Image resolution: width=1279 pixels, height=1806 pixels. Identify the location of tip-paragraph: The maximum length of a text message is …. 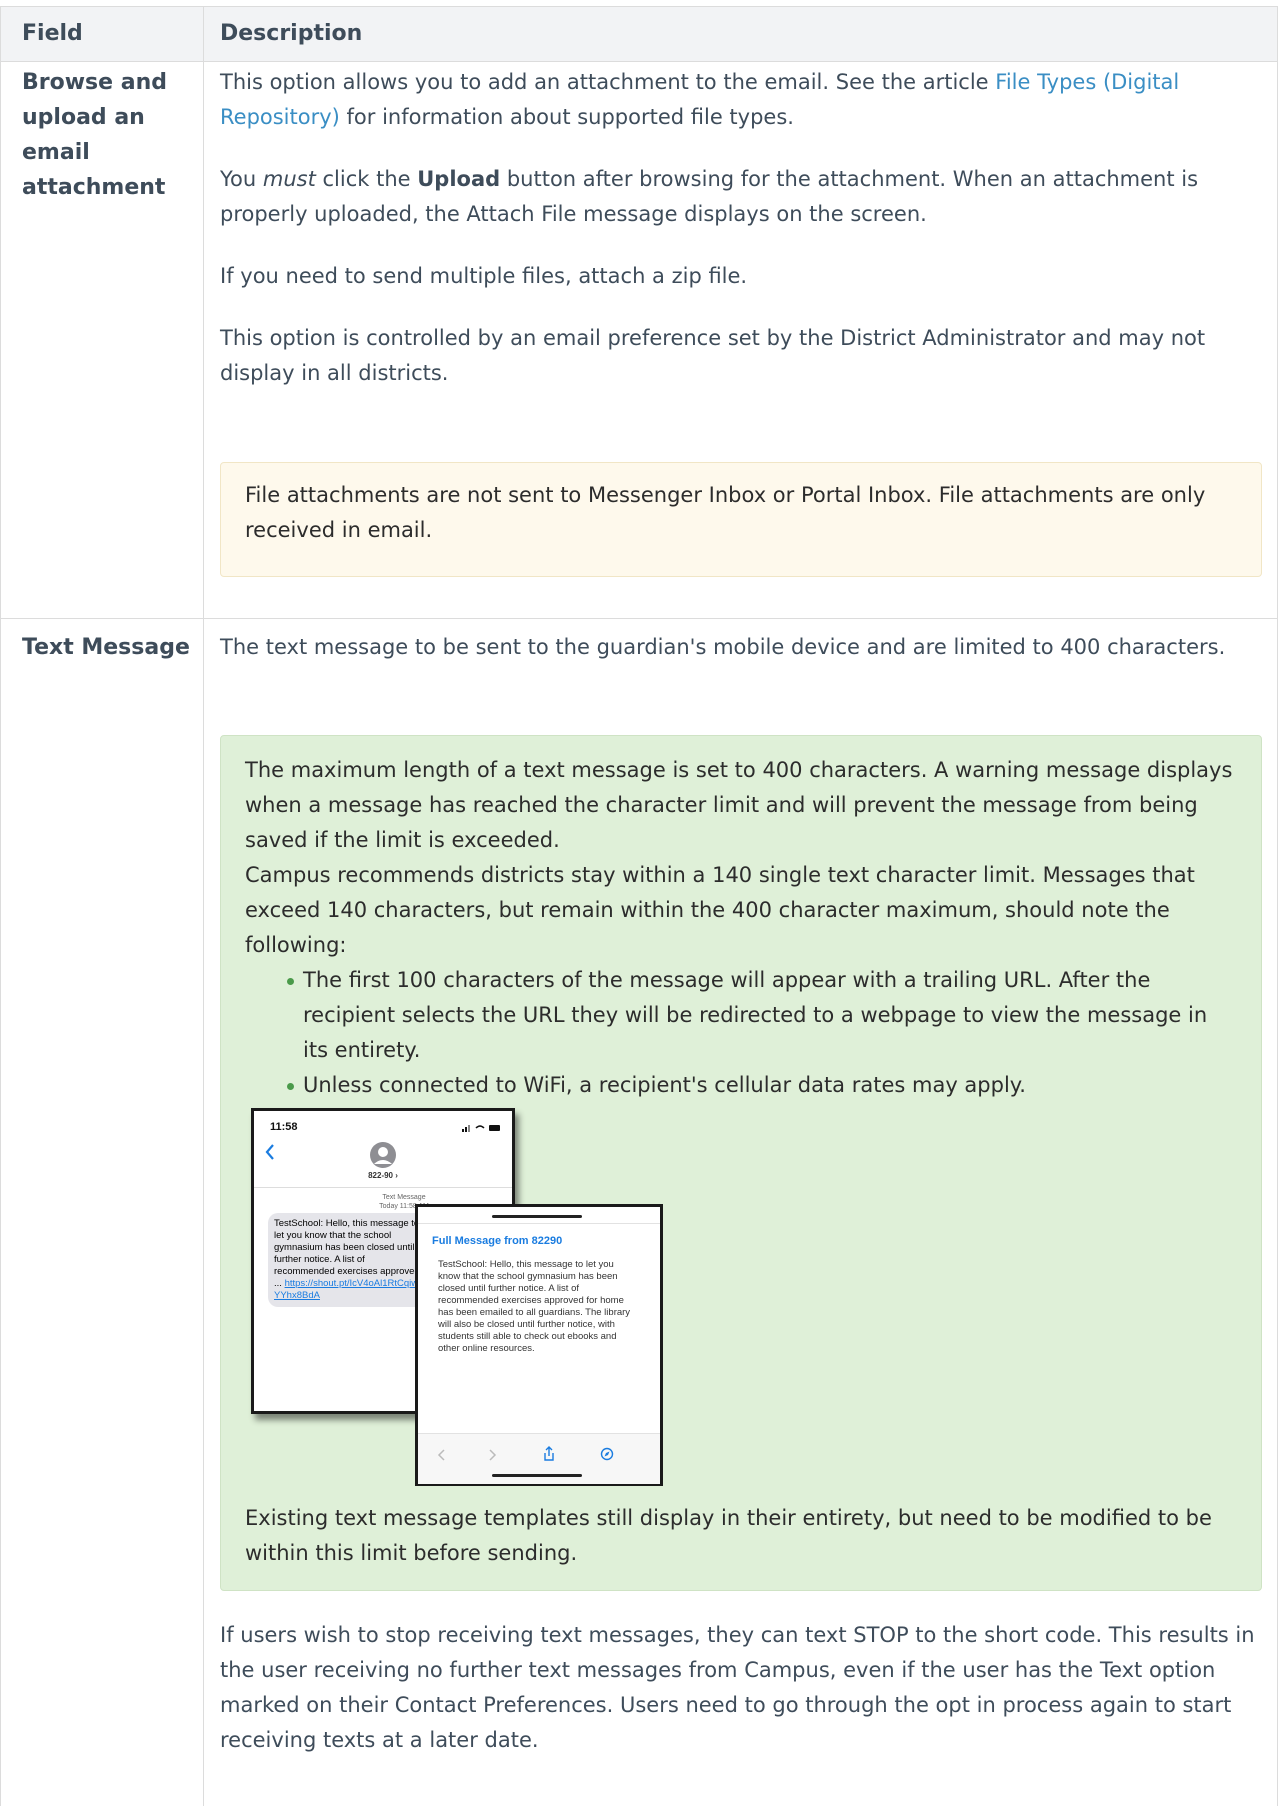
(739, 805).